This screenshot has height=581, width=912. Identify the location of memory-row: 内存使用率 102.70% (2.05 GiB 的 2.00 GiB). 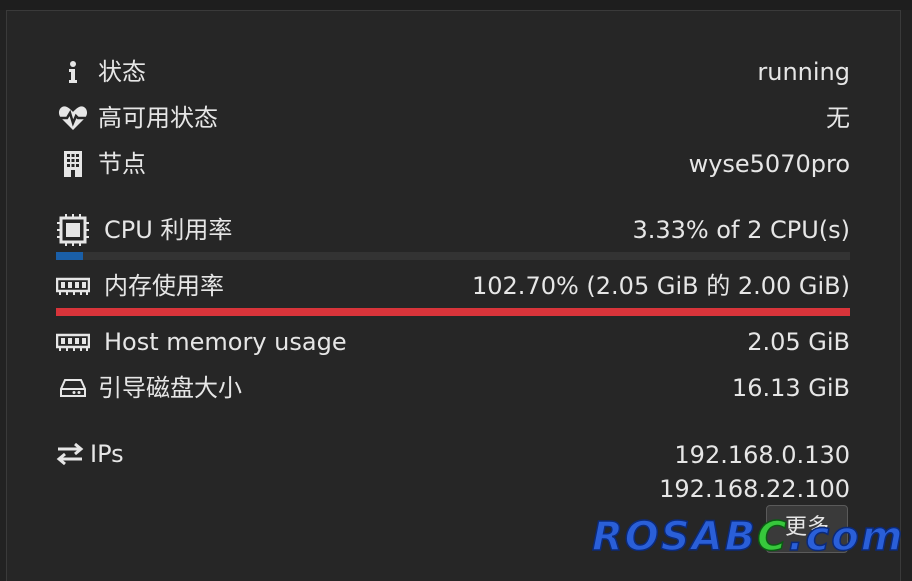
(453, 286).